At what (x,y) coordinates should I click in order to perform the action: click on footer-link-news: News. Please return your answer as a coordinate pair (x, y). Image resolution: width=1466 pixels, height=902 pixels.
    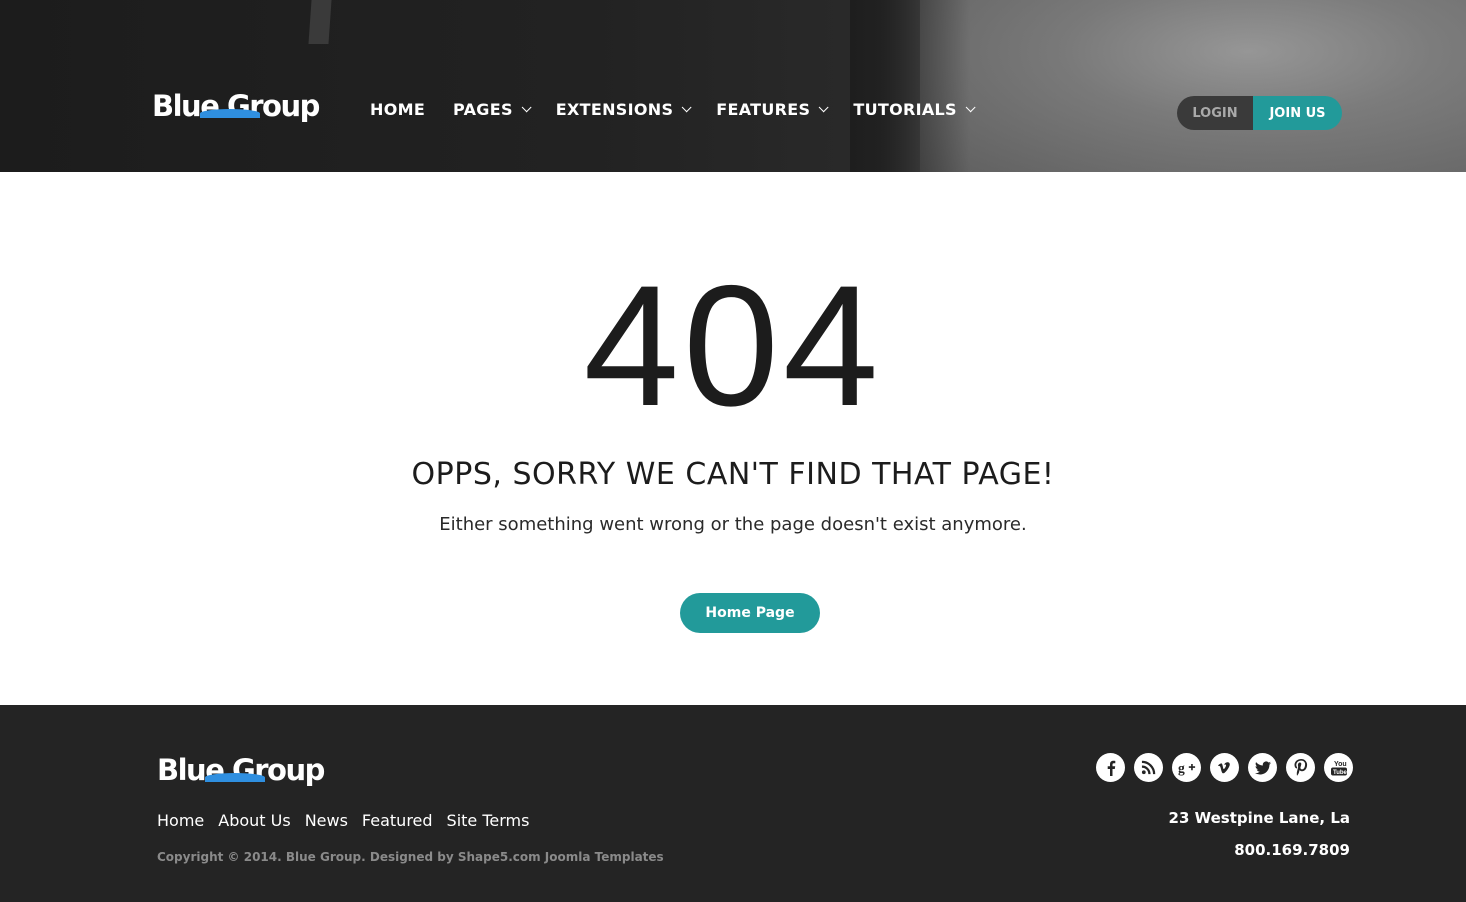
    Looking at the image, I should click on (326, 820).